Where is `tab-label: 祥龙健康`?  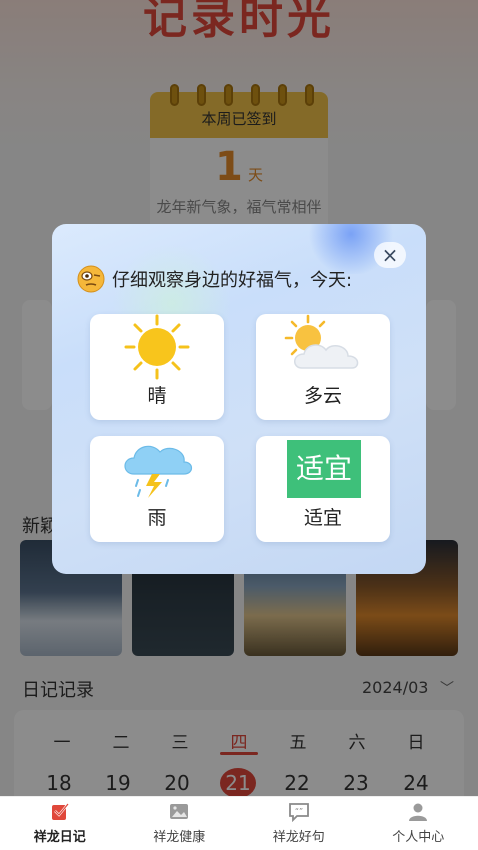
tab-label: 祥龙健康 is located at coordinates (179, 837).